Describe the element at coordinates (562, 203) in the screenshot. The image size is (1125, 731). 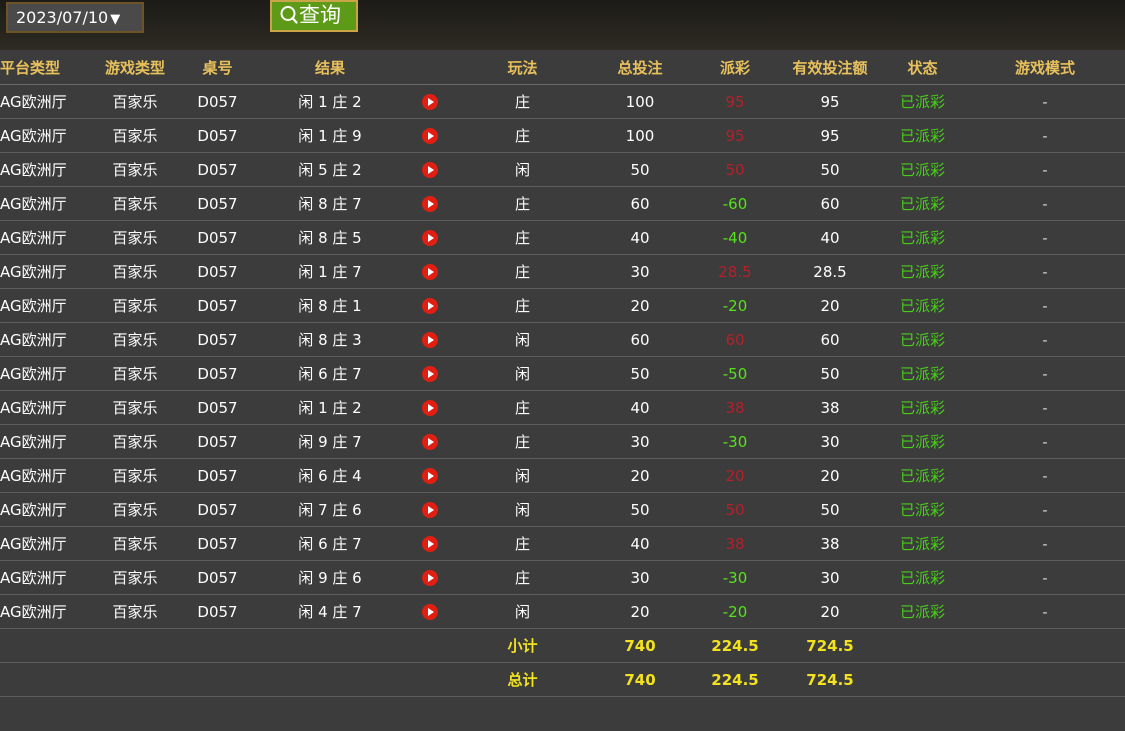
I see `table-row: AG欧洲厅 百家乐 D057 闲 8 庄 7 庄 60 -60 60 已派彩 -` at that location.